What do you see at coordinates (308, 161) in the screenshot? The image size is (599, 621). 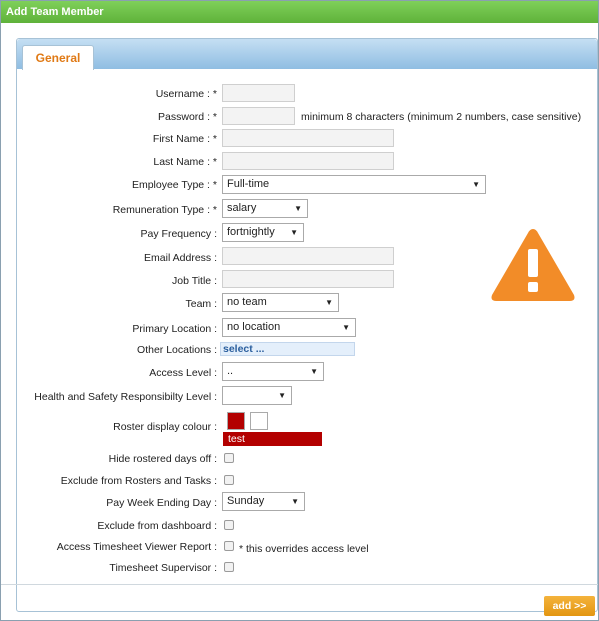 I see `last-name-input` at bounding box center [308, 161].